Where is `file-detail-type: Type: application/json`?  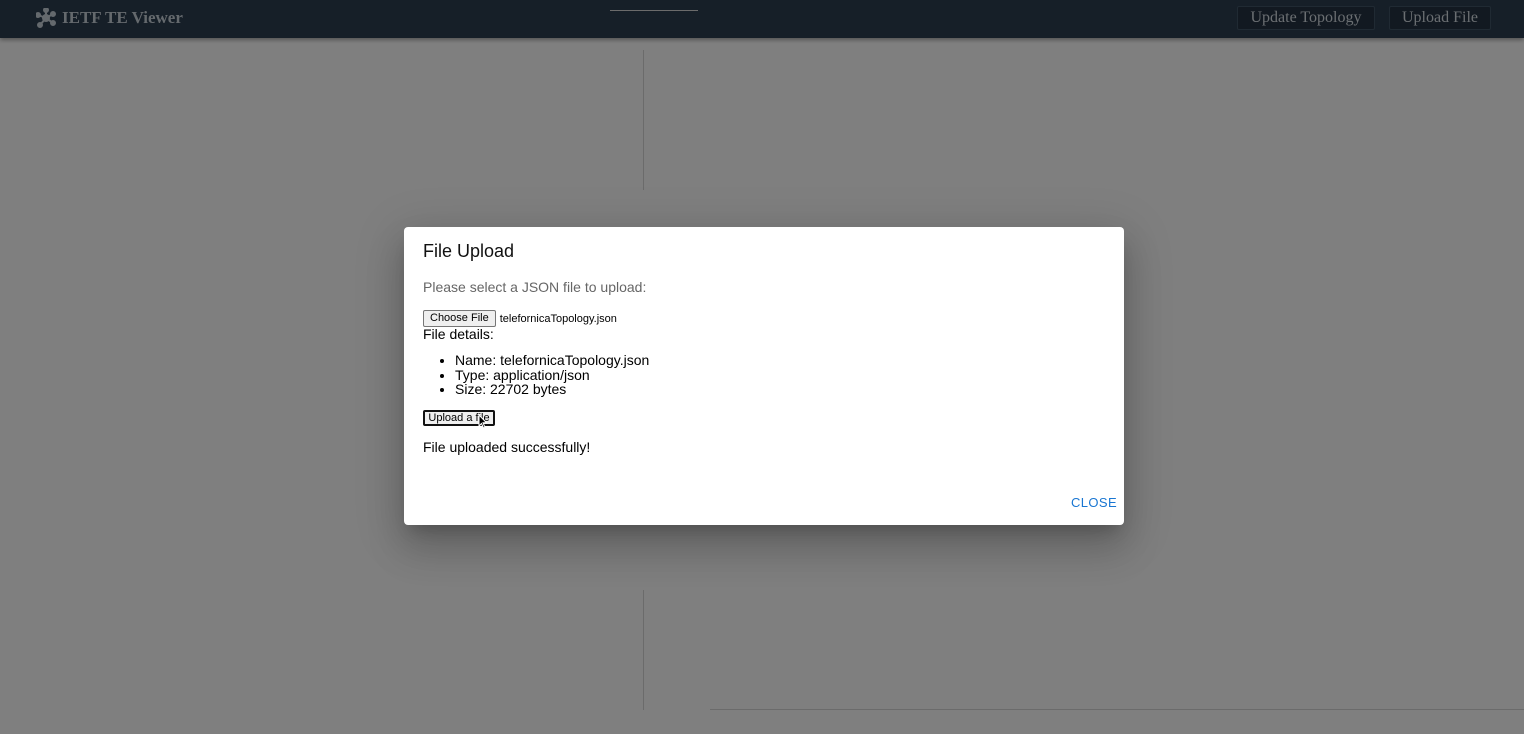 file-detail-type: Type: application/json is located at coordinates (552, 375).